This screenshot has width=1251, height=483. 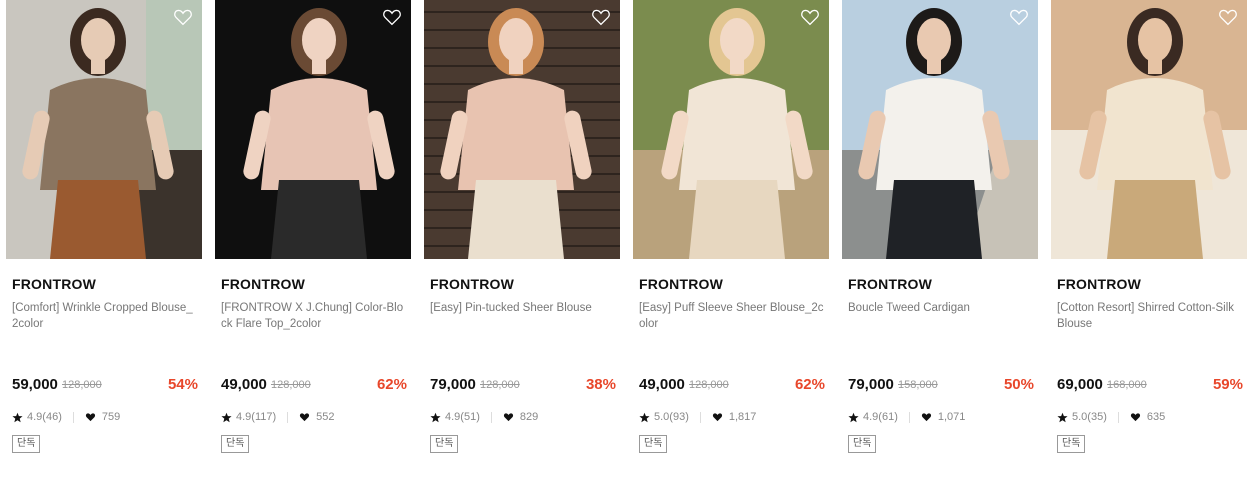 What do you see at coordinates (529, 417) in the screenshot?
I see `likes-count: 829` at bounding box center [529, 417].